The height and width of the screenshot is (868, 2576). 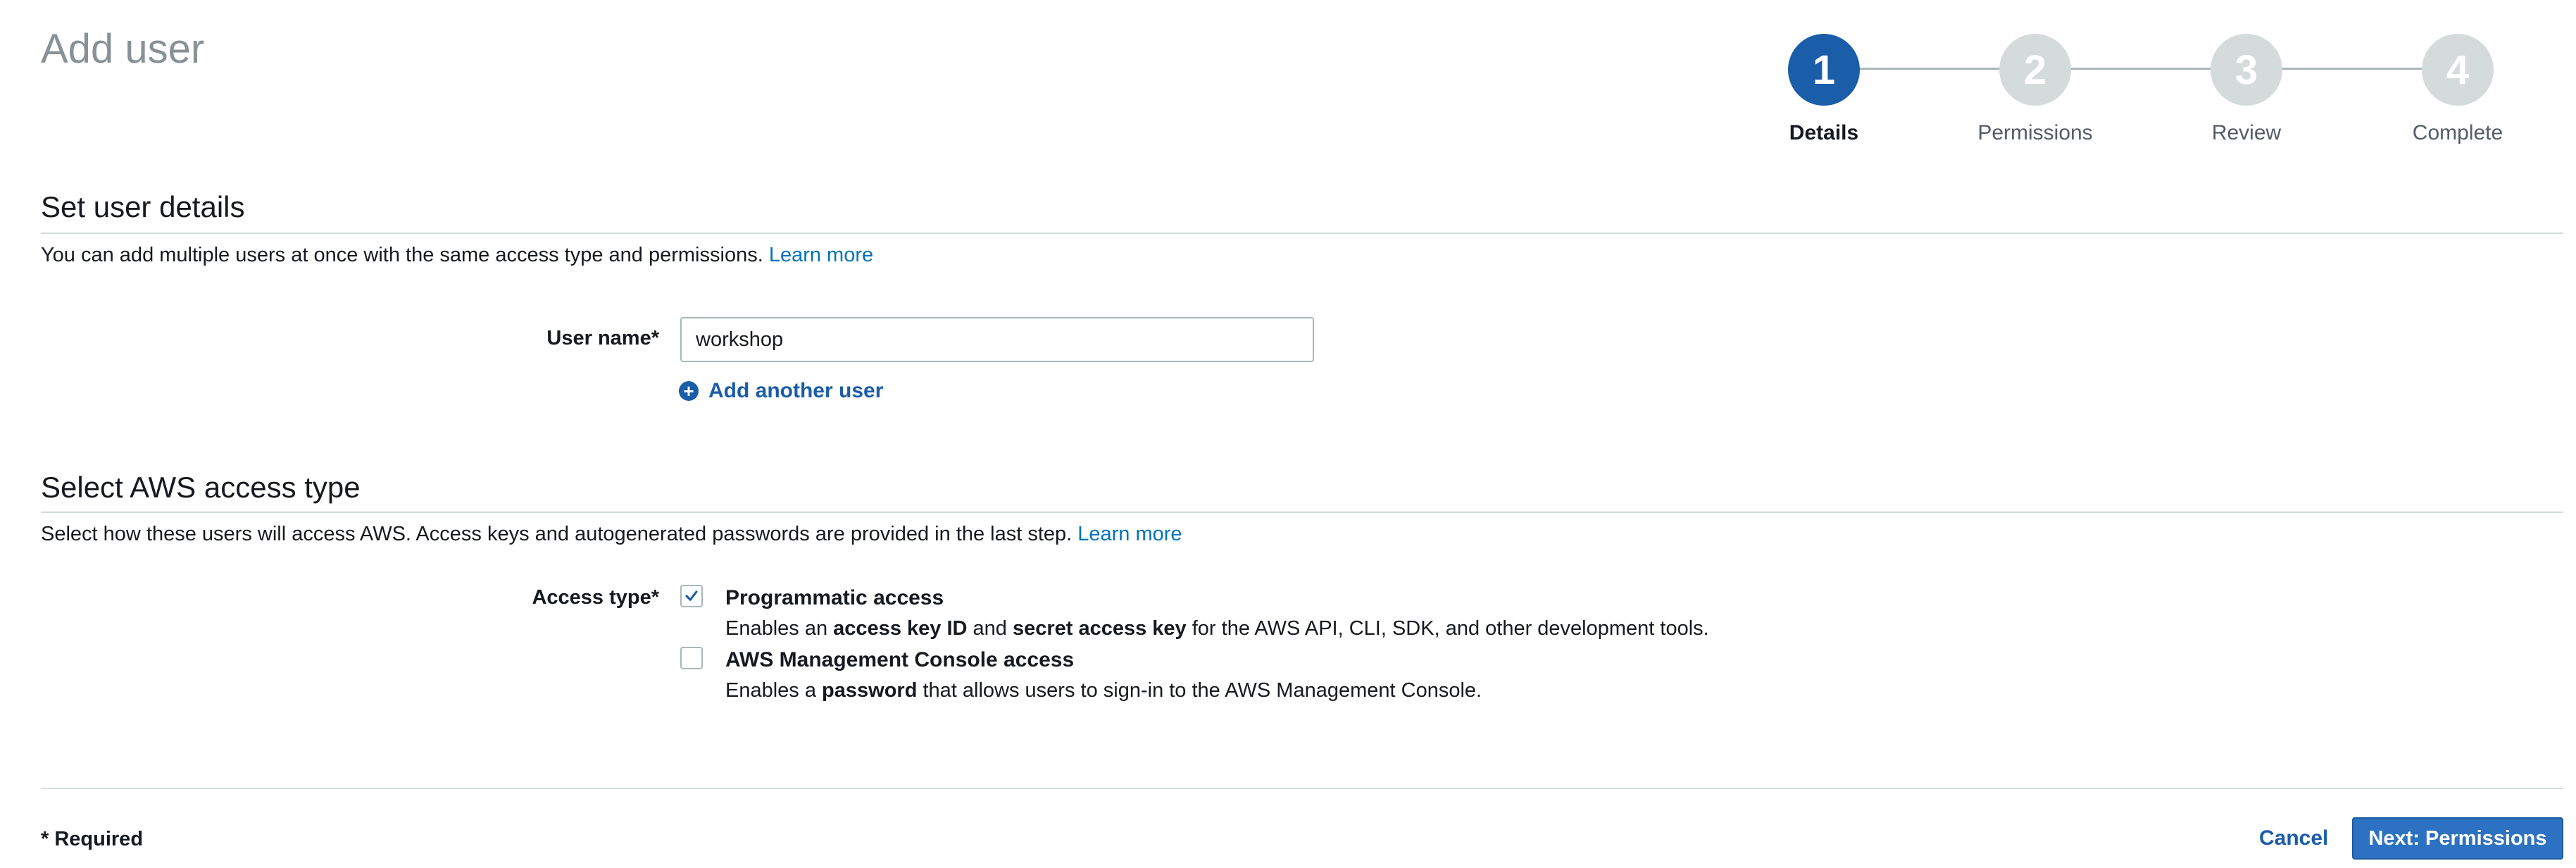 I want to click on desc-bold: secret access key, so click(x=1099, y=629).